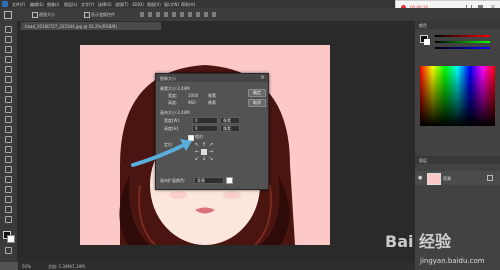 The image size is (500, 270). Describe the element at coordinates (457, 25) in the screenshot. I see `color-panel-tabs: 颜色` at that location.